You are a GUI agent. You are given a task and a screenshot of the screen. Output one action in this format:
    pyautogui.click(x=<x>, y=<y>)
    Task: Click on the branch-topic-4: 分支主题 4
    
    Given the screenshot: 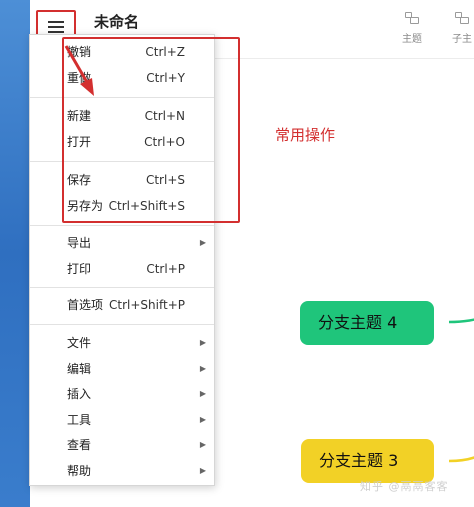 What is the action you would take?
    pyautogui.click(x=367, y=323)
    